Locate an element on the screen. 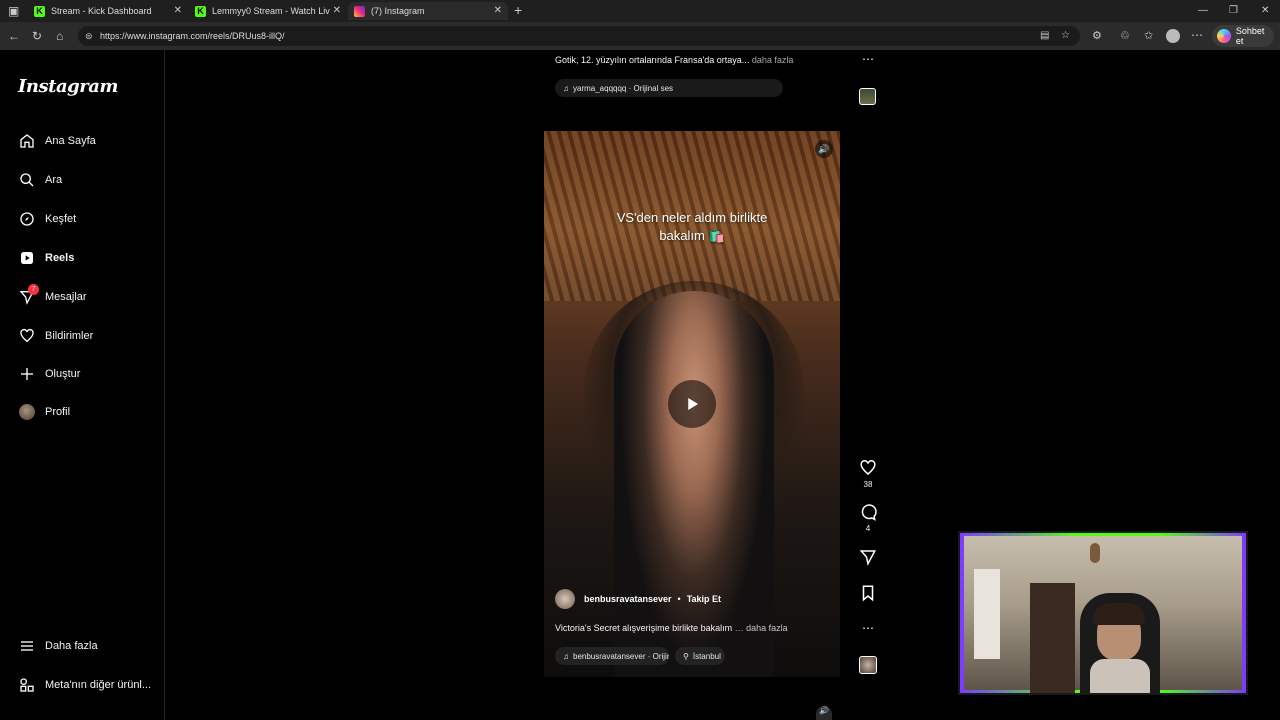 The image size is (1280, 720). sidebar-item-create: Oluştur is located at coordinates (49, 374).